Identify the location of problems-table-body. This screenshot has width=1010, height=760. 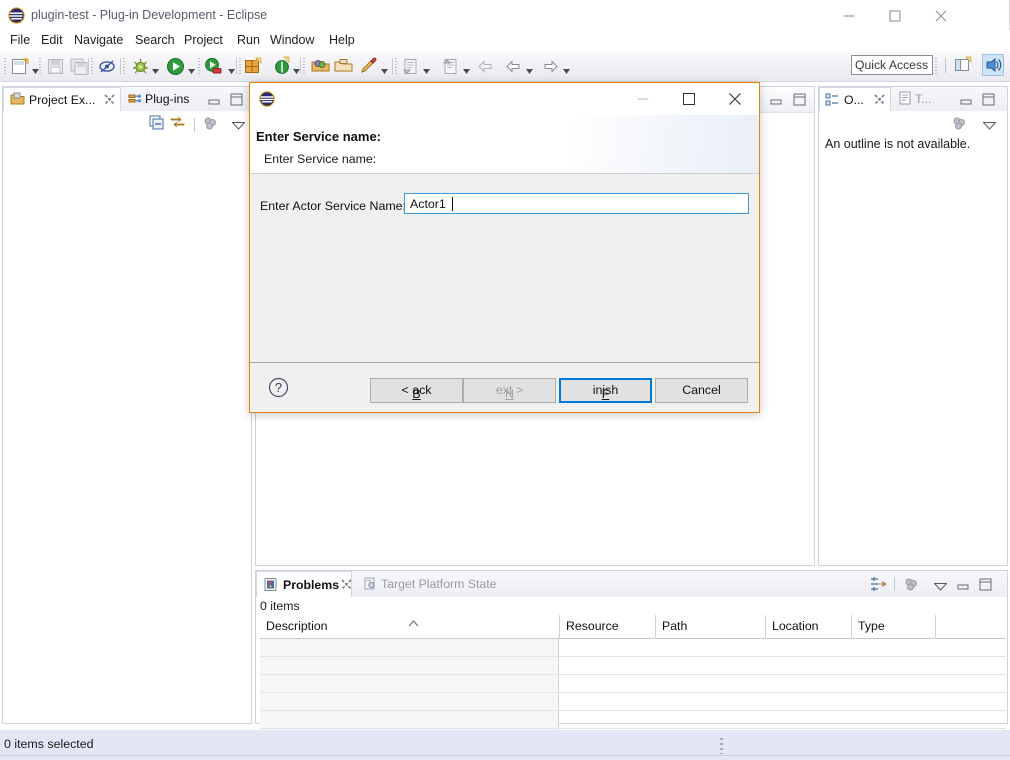
(633, 693).